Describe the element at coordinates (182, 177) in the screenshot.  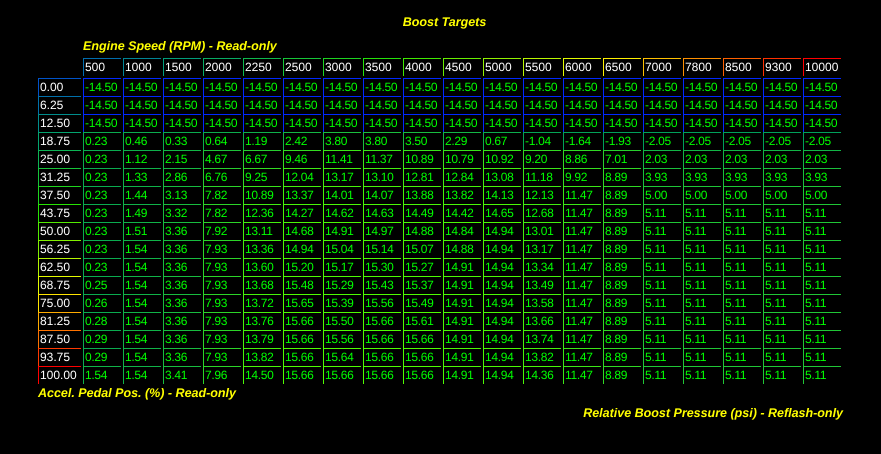
I see `table-cell: 2.86` at that location.